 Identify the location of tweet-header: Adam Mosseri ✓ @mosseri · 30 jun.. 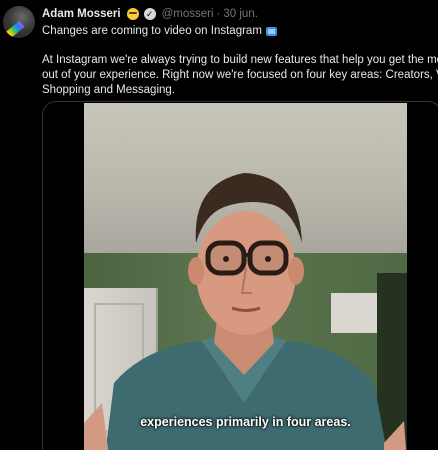
(150, 14).